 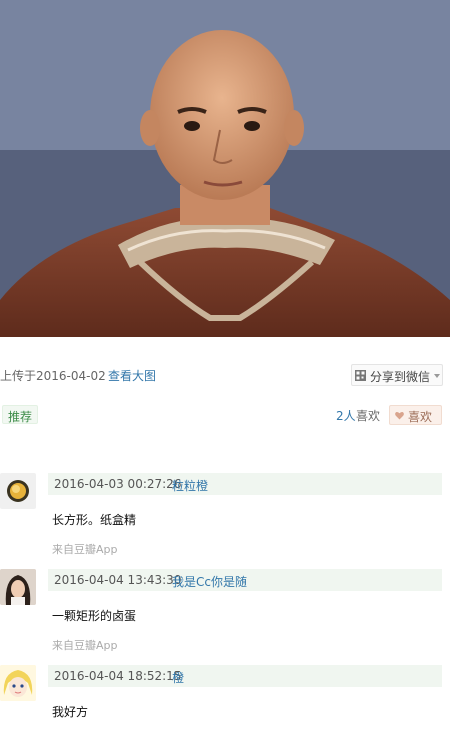 What do you see at coordinates (437, 376) in the screenshot?
I see `chevron-down-icon` at bounding box center [437, 376].